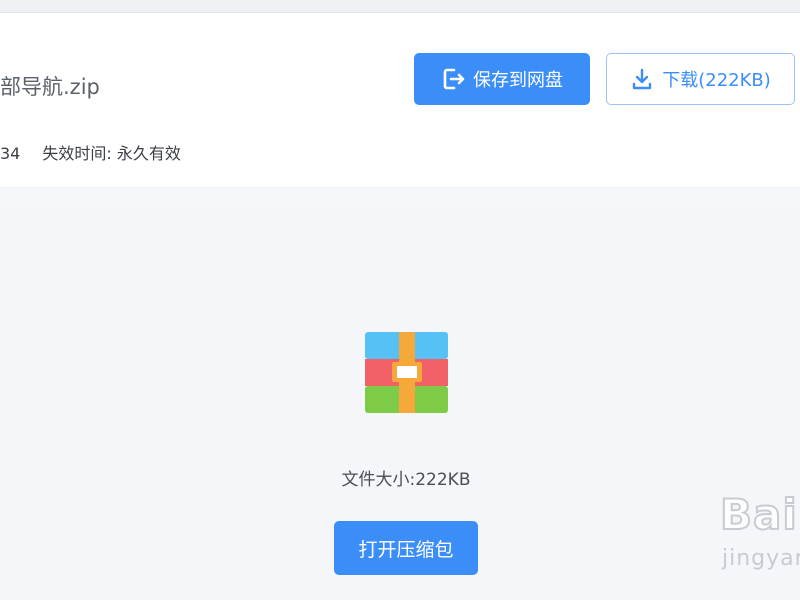  I want to click on file-meta-left: 34, so click(10, 153).